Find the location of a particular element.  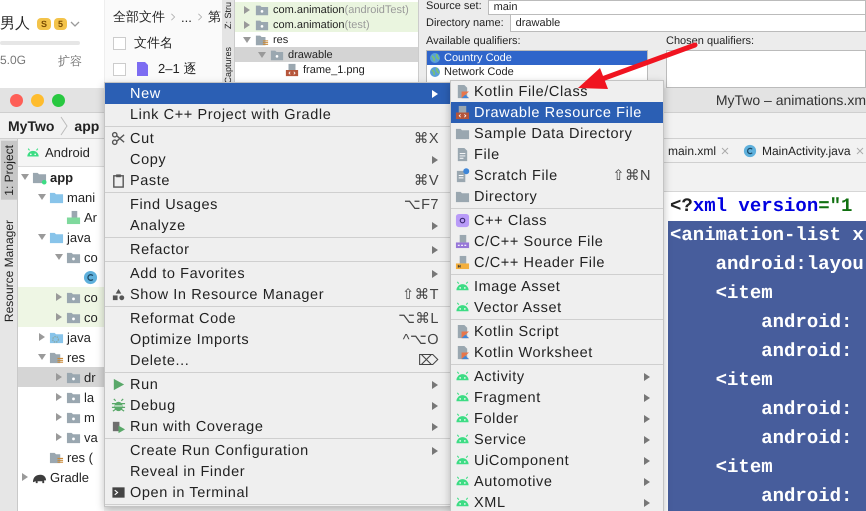

menu-item: Refactor is located at coordinates (278, 249).